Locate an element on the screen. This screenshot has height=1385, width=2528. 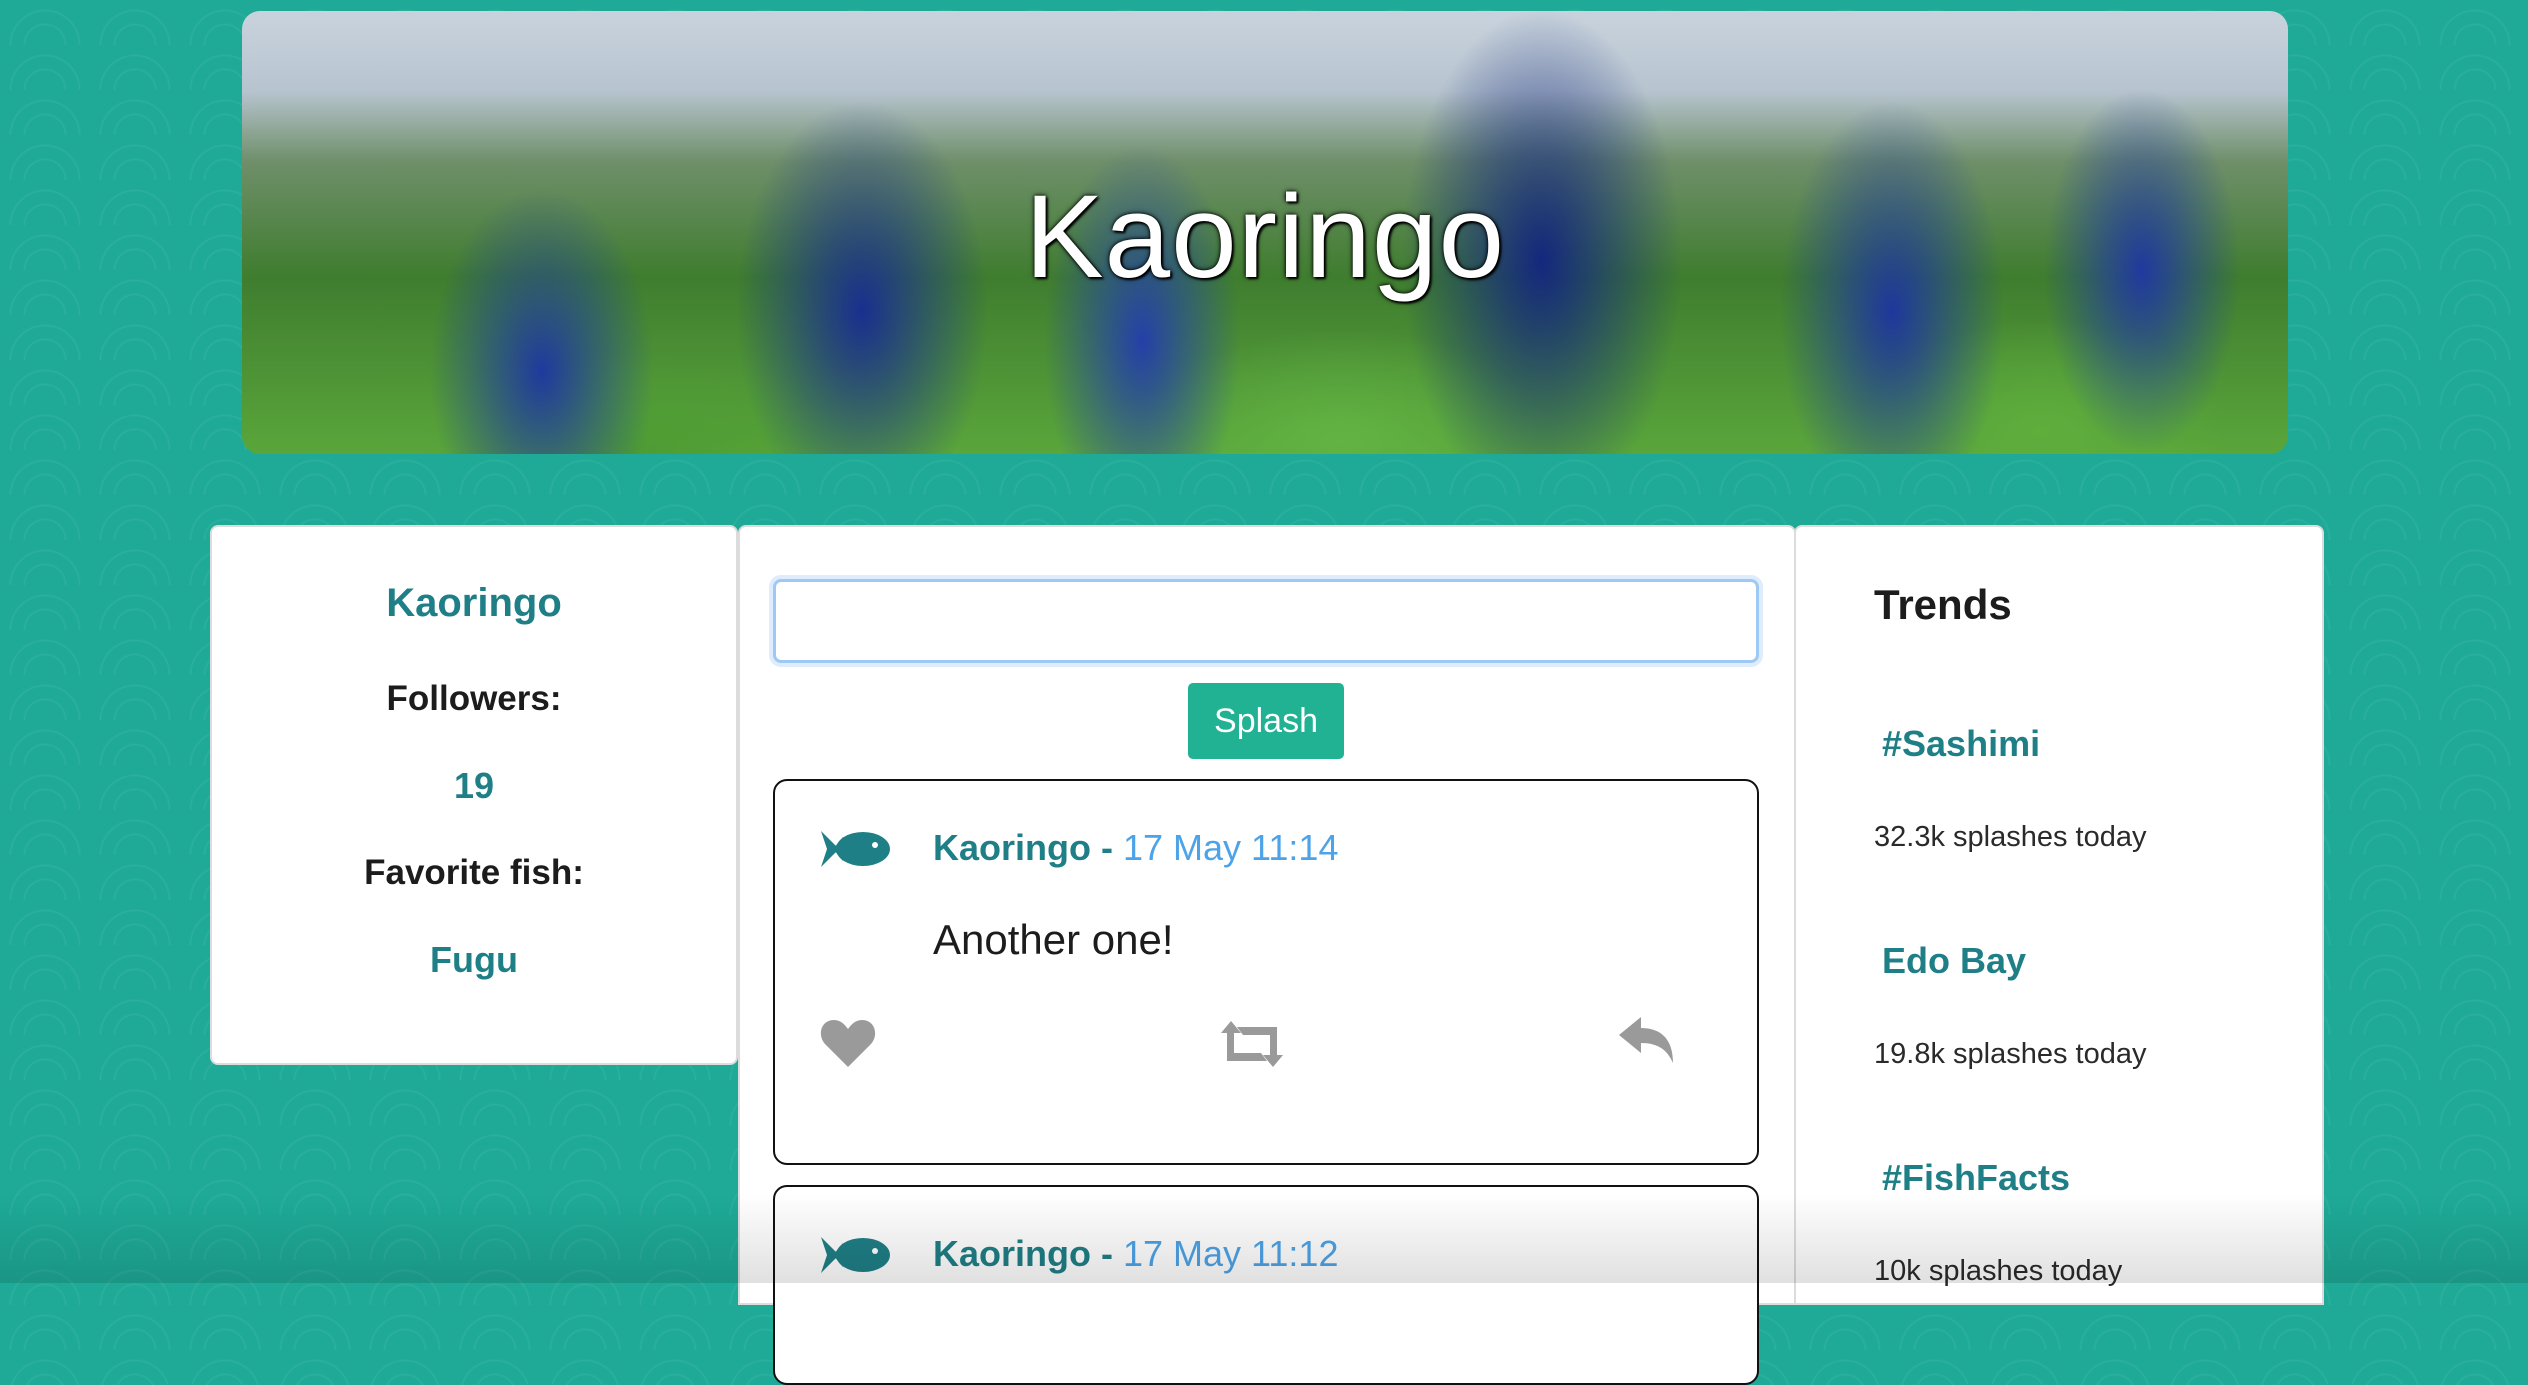
post-timestamp: 17 May 11:12 is located at coordinates (1230, 1253).